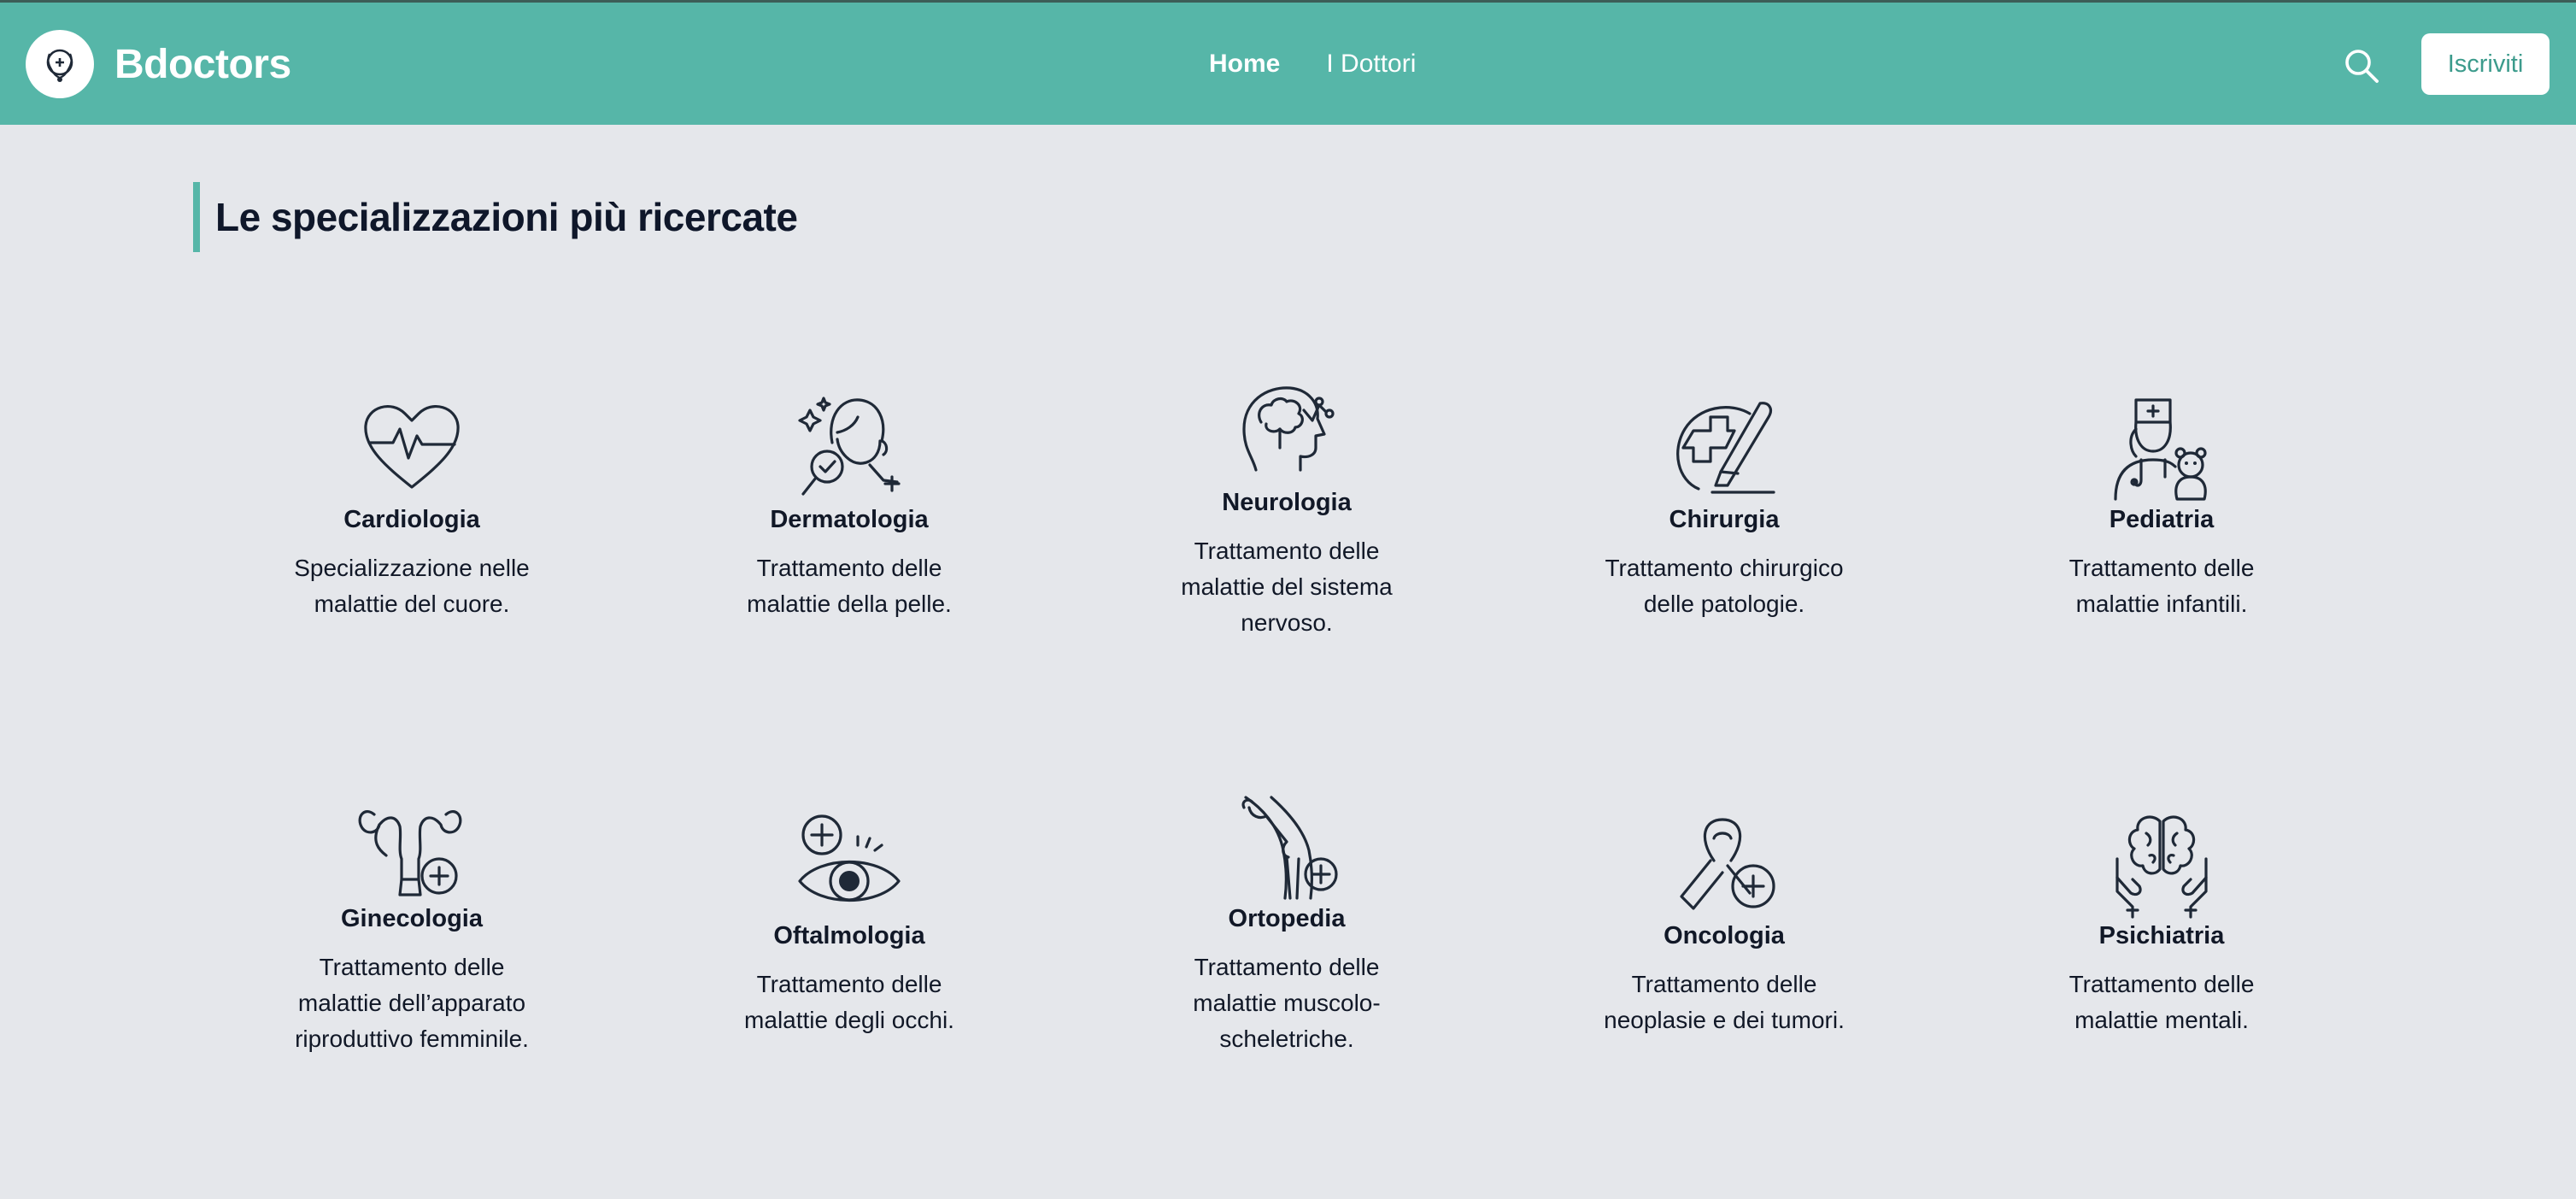  Describe the element at coordinates (1287, 502) in the screenshot. I see `specialization-name: Neurologia` at that location.